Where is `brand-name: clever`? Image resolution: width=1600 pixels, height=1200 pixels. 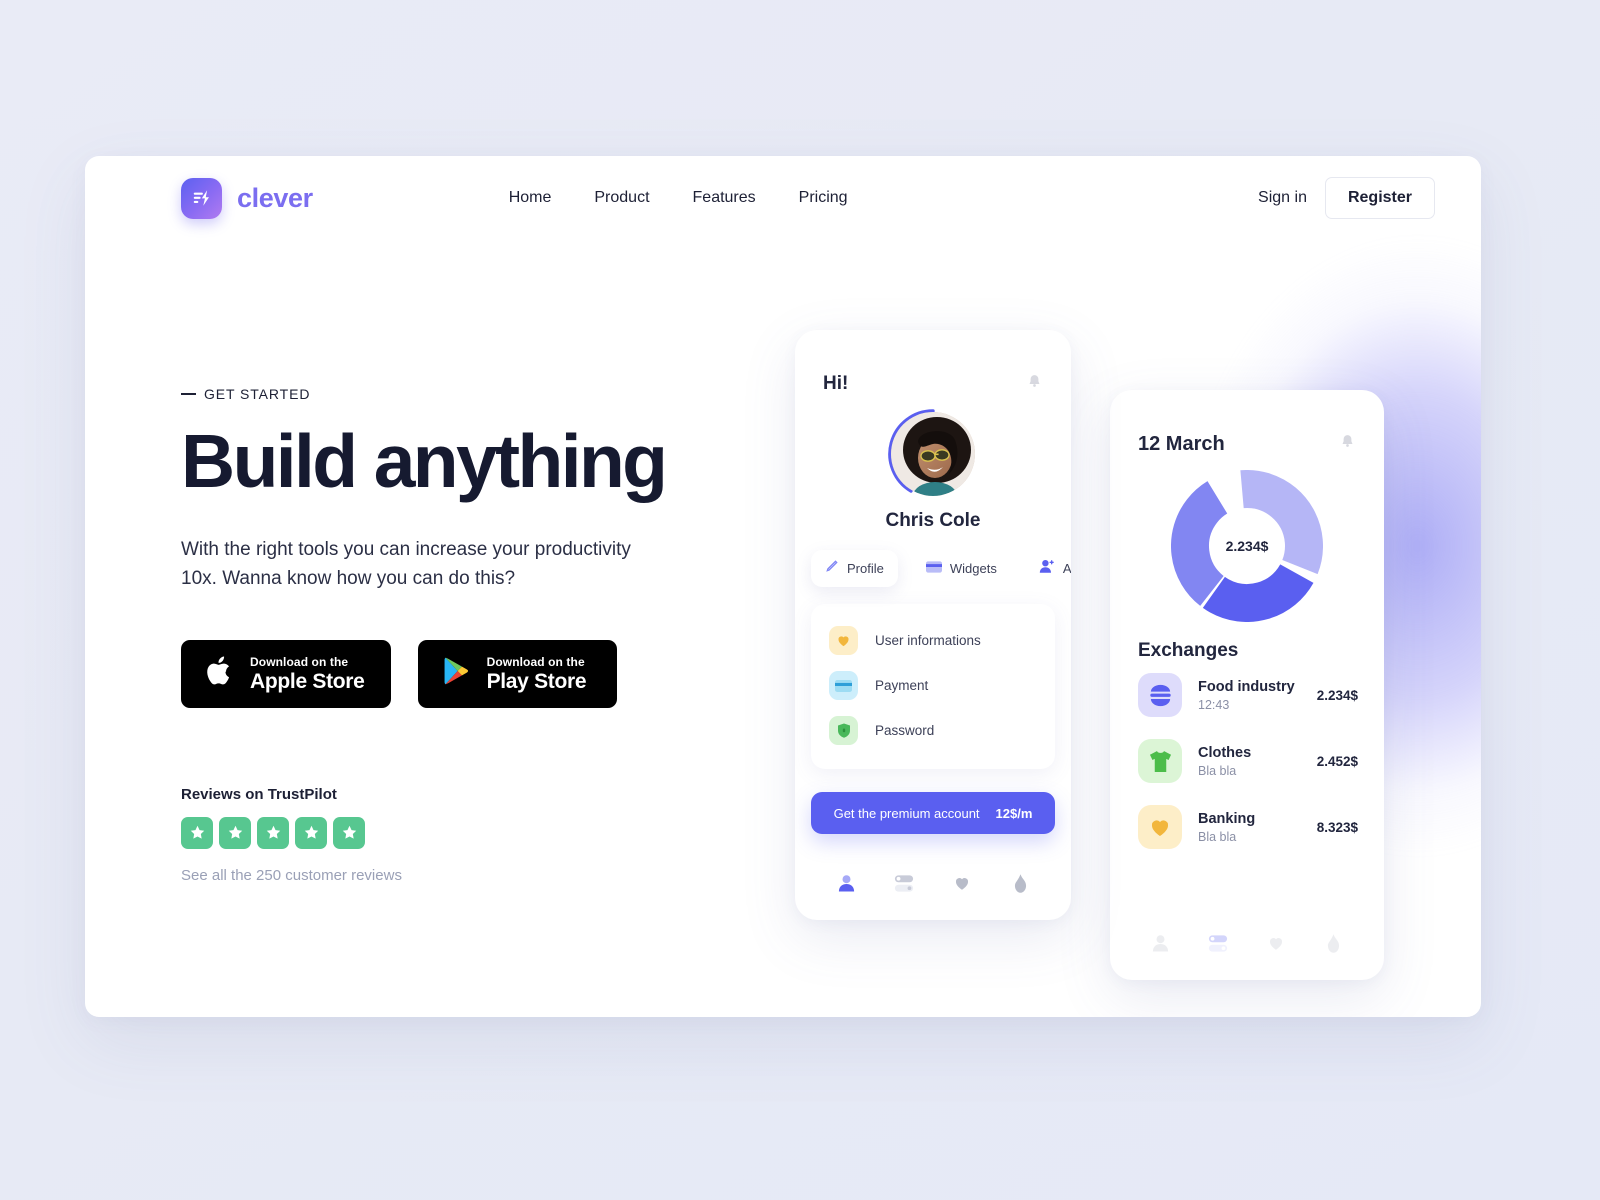 brand-name: clever is located at coordinates (275, 197).